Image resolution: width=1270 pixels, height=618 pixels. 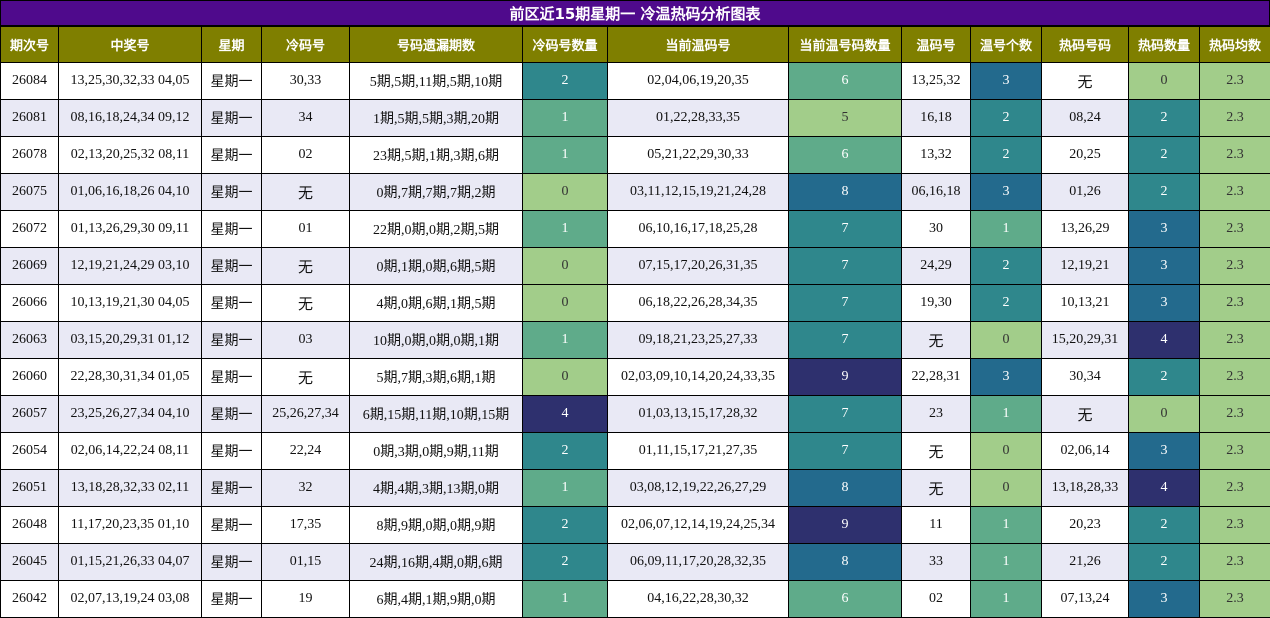 I want to click on cold-cell: 30,33, so click(x=306, y=81).